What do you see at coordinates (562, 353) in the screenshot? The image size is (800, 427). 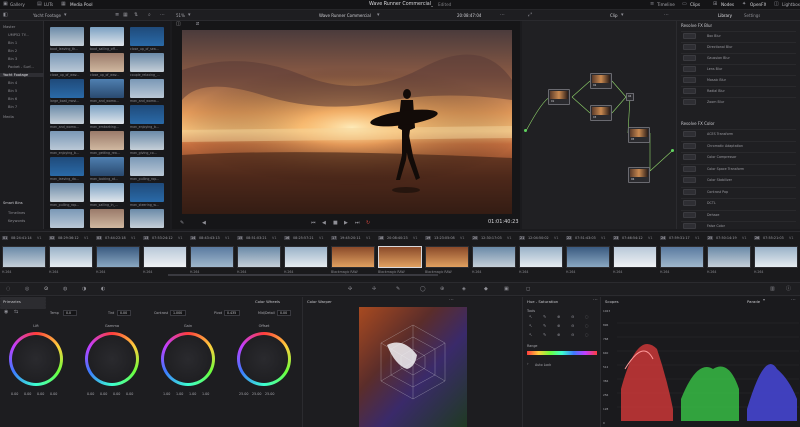 I see `hue-range-bar` at bounding box center [562, 353].